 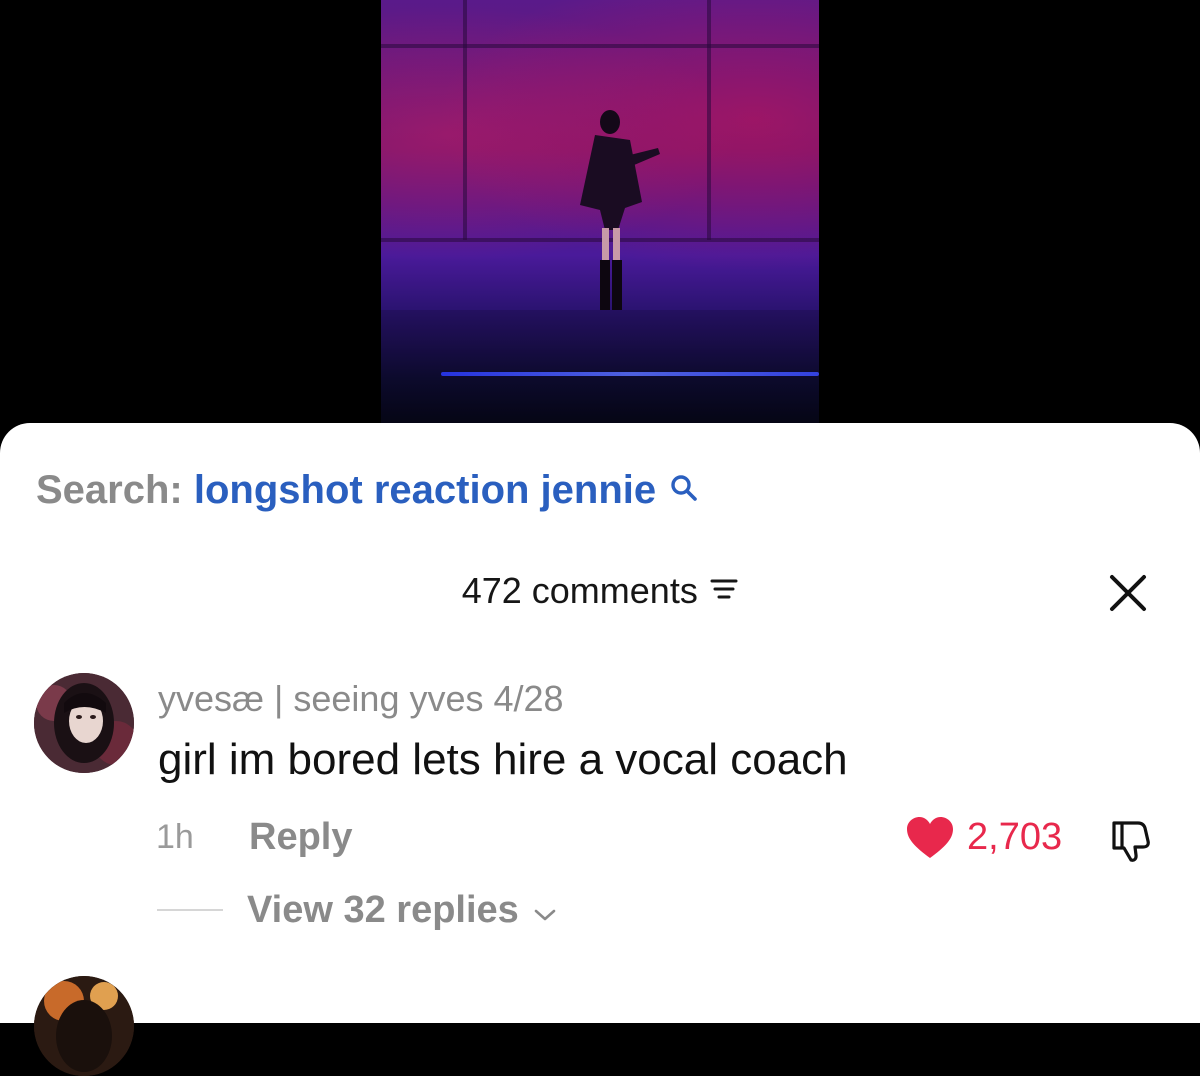 I want to click on chevron-down-icon, so click(x=545, y=911).